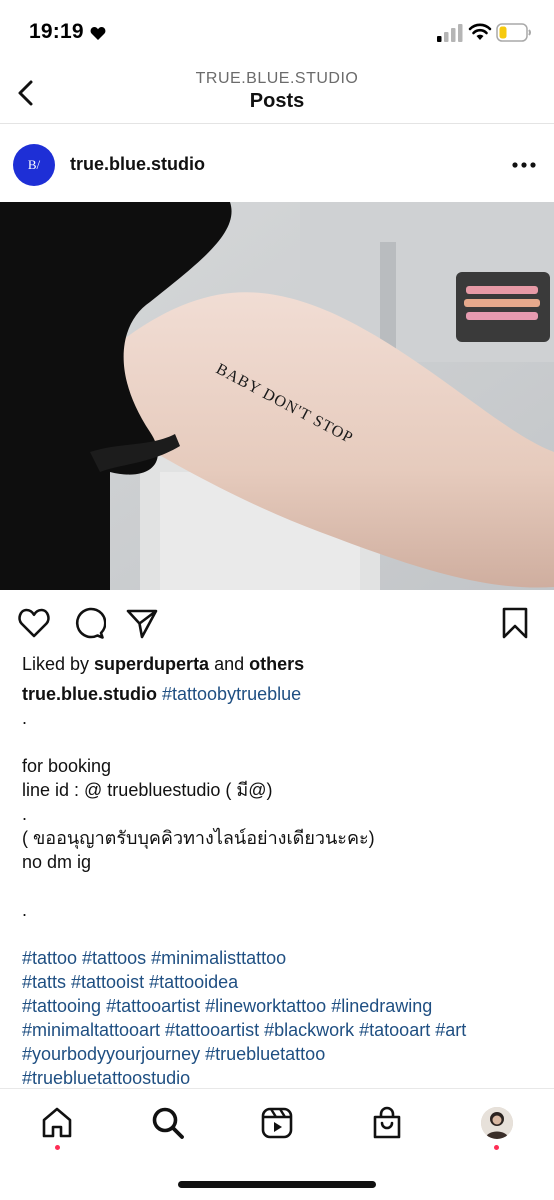 Image resolution: width=554 pixels, height=1200 pixels. What do you see at coordinates (480, 31) in the screenshot?
I see `wifi-icon` at bounding box center [480, 31].